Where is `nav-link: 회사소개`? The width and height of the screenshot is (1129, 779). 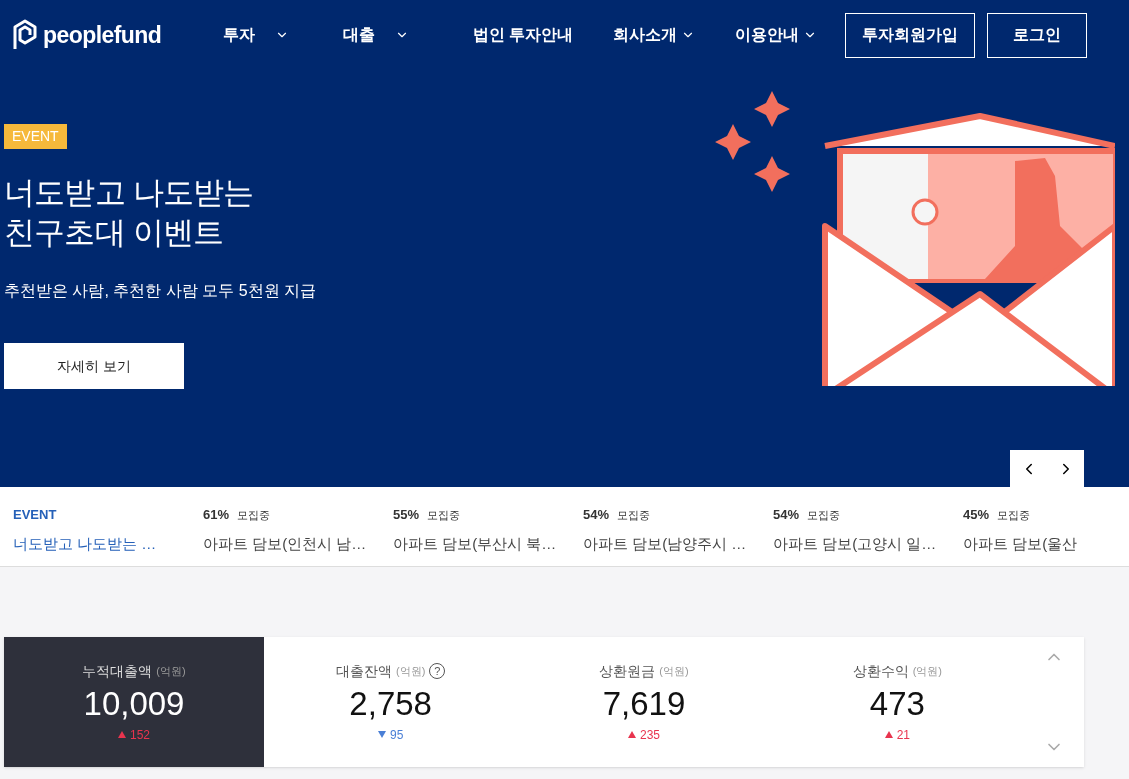
nav-link: 회사소개 is located at coordinates (654, 35).